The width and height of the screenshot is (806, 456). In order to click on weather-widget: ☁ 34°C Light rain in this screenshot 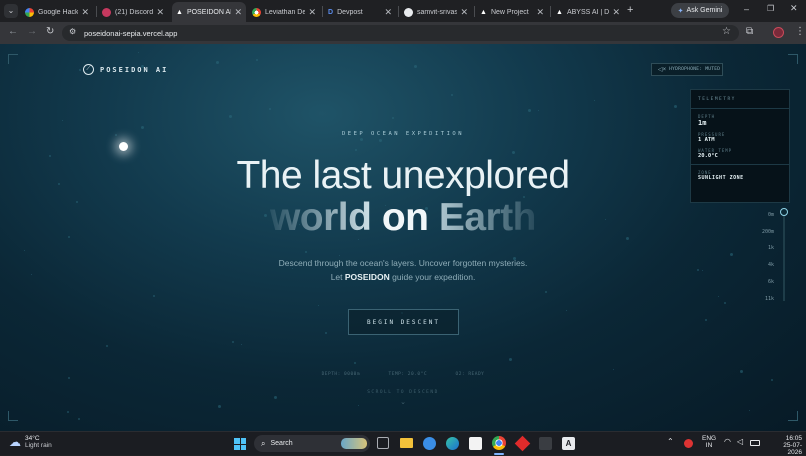, I will do `click(30, 442)`.